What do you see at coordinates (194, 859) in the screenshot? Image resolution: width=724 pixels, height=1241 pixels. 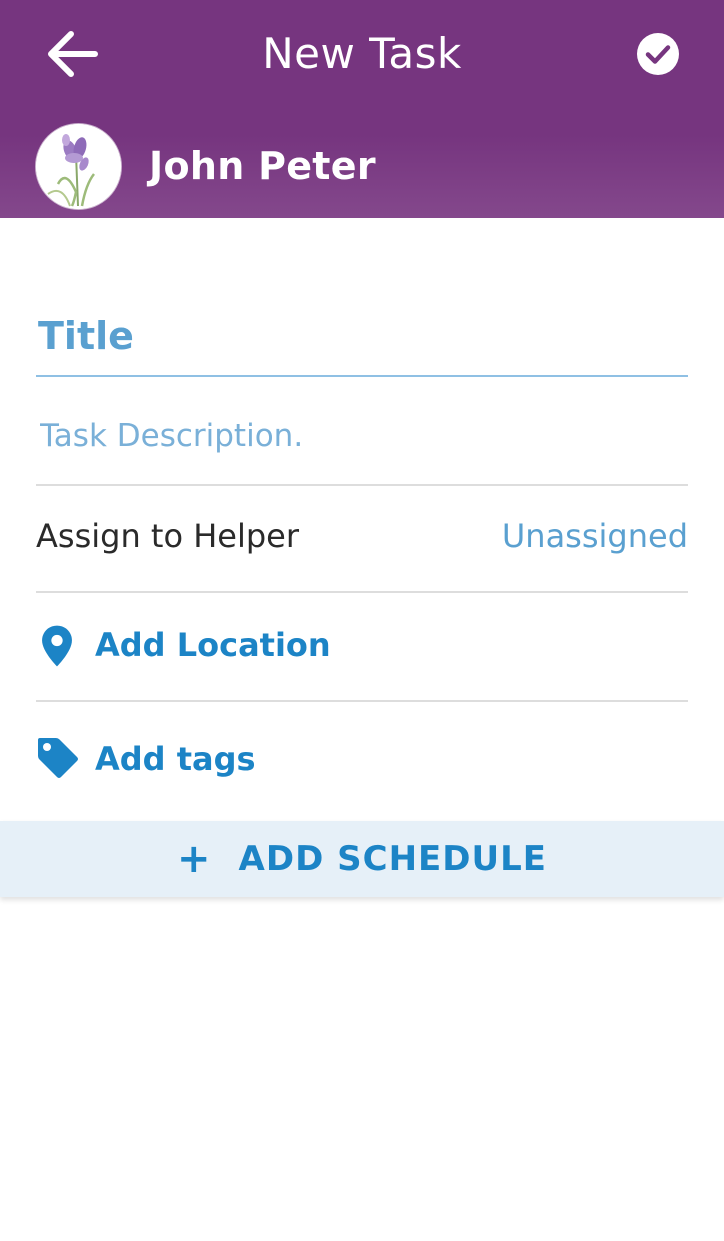 I see `plus-icon: +` at bounding box center [194, 859].